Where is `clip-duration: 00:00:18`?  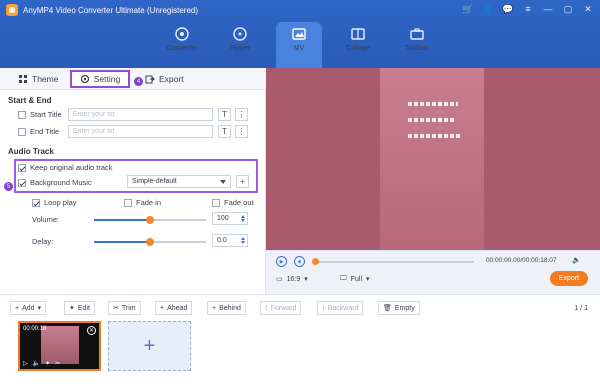
clip-duration: 00:00:18 is located at coordinates (35, 329).